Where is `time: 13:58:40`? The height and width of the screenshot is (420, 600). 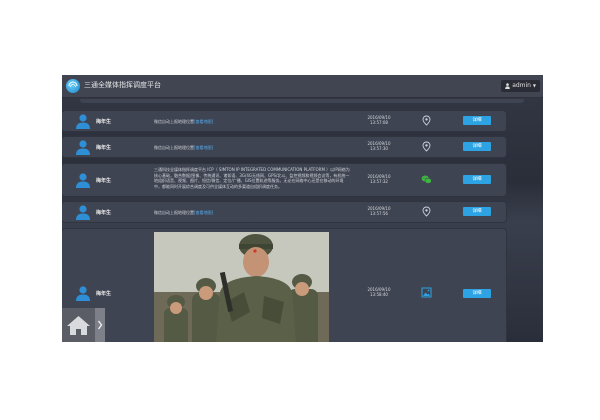
time: 13:58:40 is located at coordinates (379, 294).